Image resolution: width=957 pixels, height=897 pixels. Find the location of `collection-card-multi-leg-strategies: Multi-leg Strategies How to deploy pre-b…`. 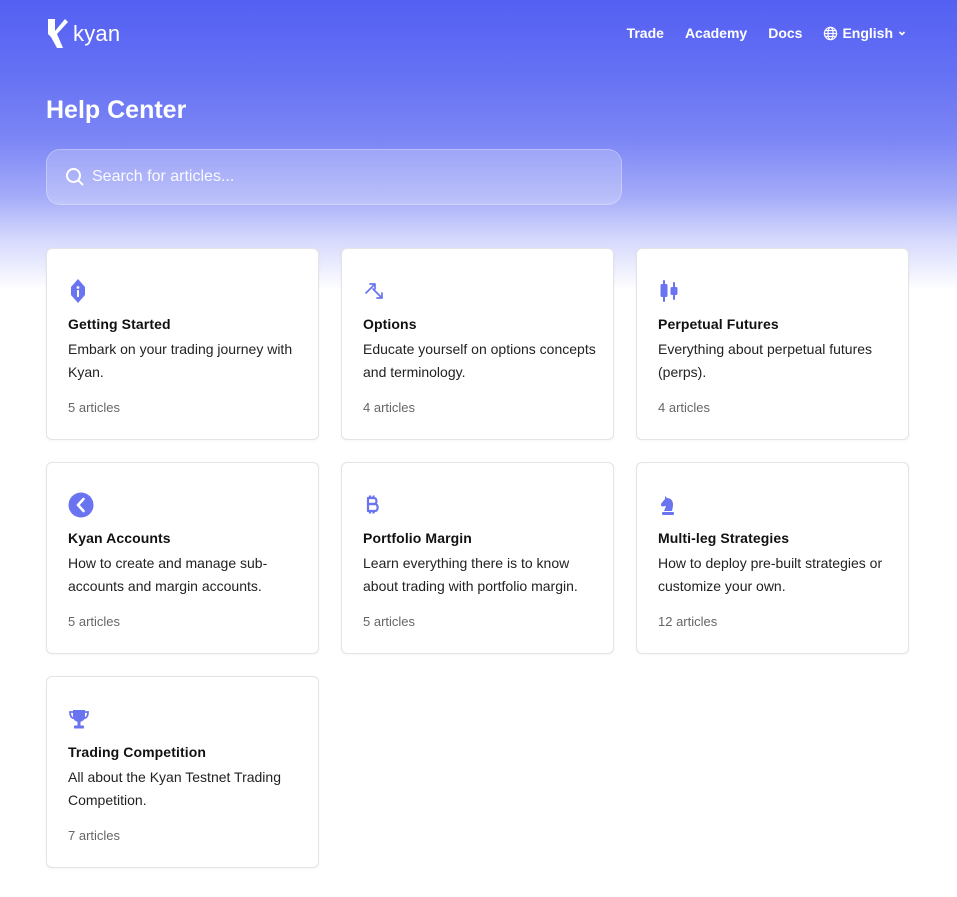

collection-card-multi-leg-strategies: Multi-leg Strategies How to deploy pre-b… is located at coordinates (772, 558).